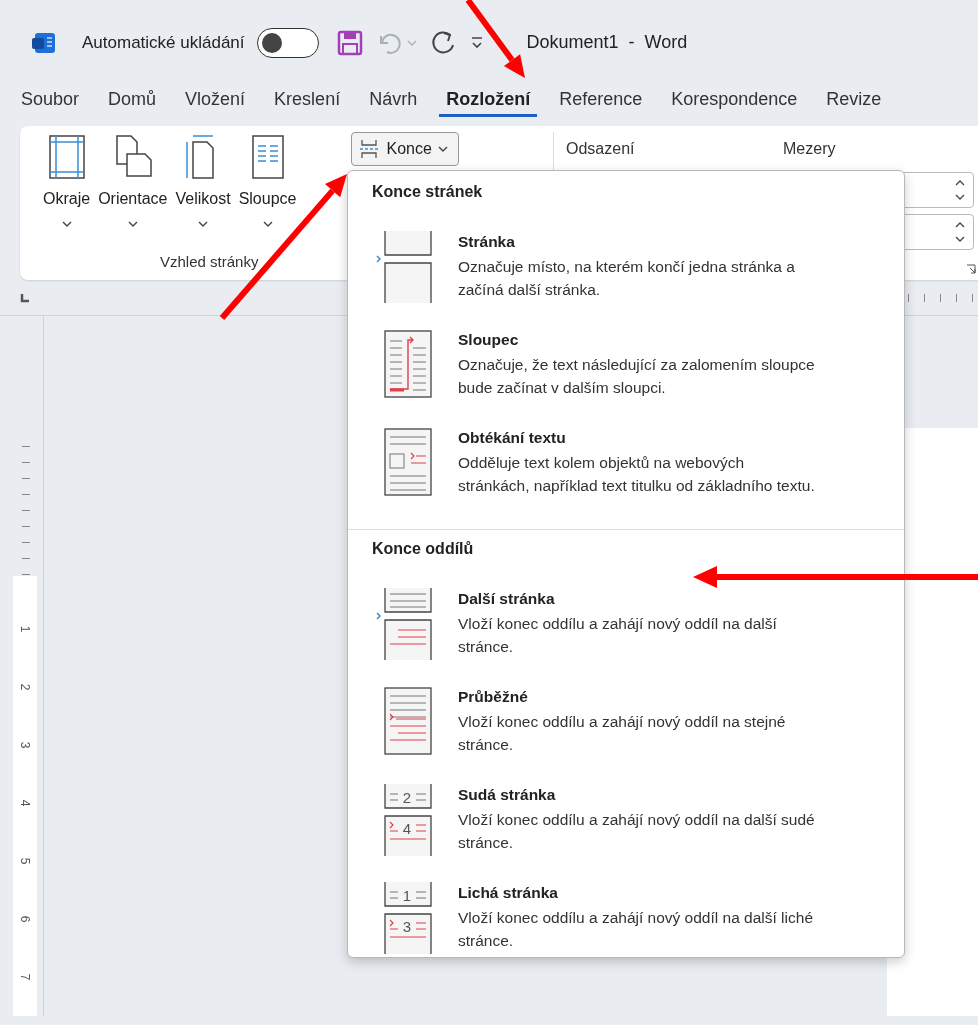 The width and height of the screenshot is (978, 1025). What do you see at coordinates (427, 192) in the screenshot?
I see `menu-section-heading: Konce stránek` at bounding box center [427, 192].